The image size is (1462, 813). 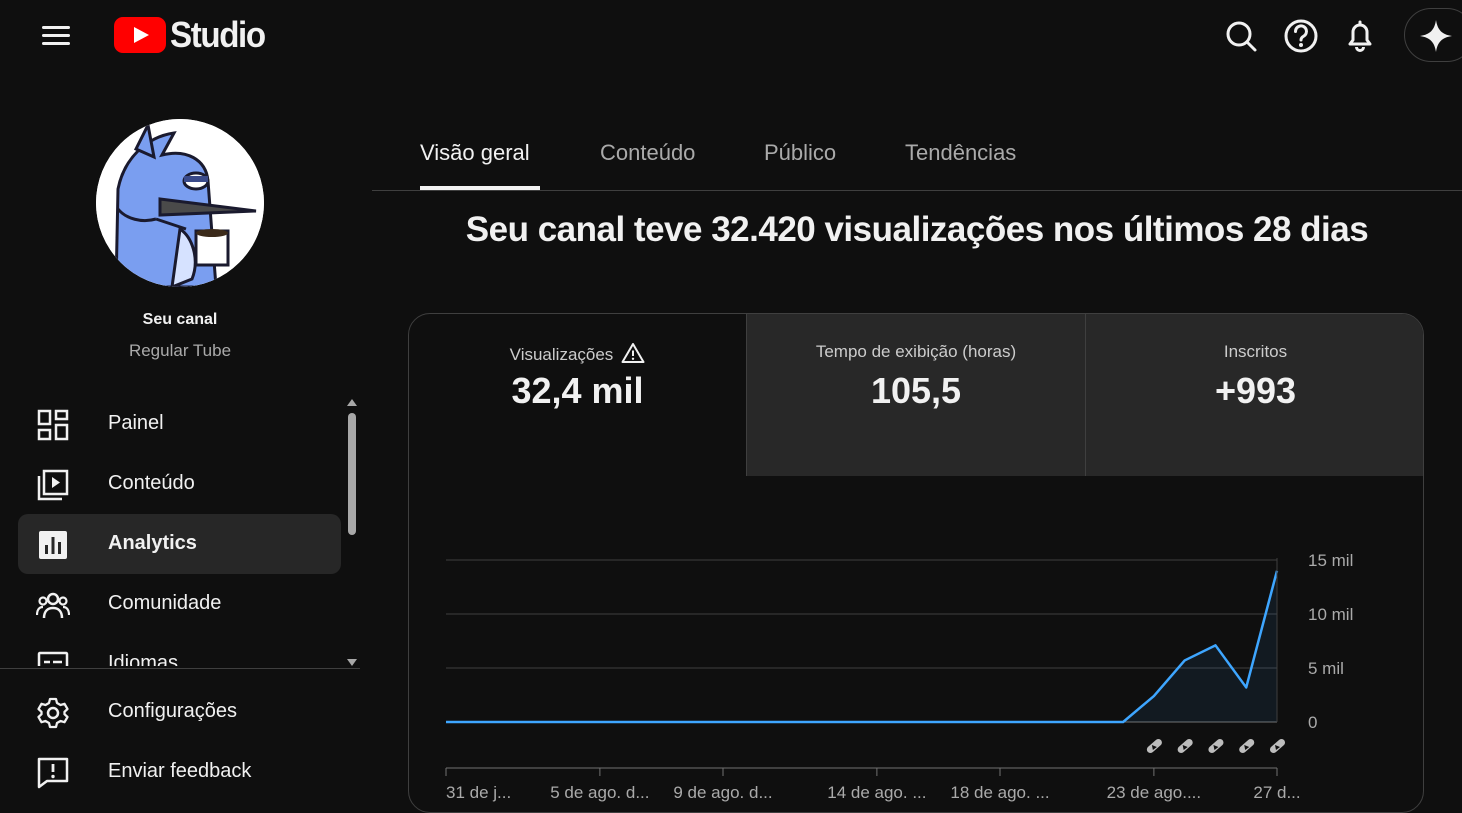 What do you see at coordinates (172, 711) in the screenshot?
I see `sidebar-item-label: Configurações` at bounding box center [172, 711].